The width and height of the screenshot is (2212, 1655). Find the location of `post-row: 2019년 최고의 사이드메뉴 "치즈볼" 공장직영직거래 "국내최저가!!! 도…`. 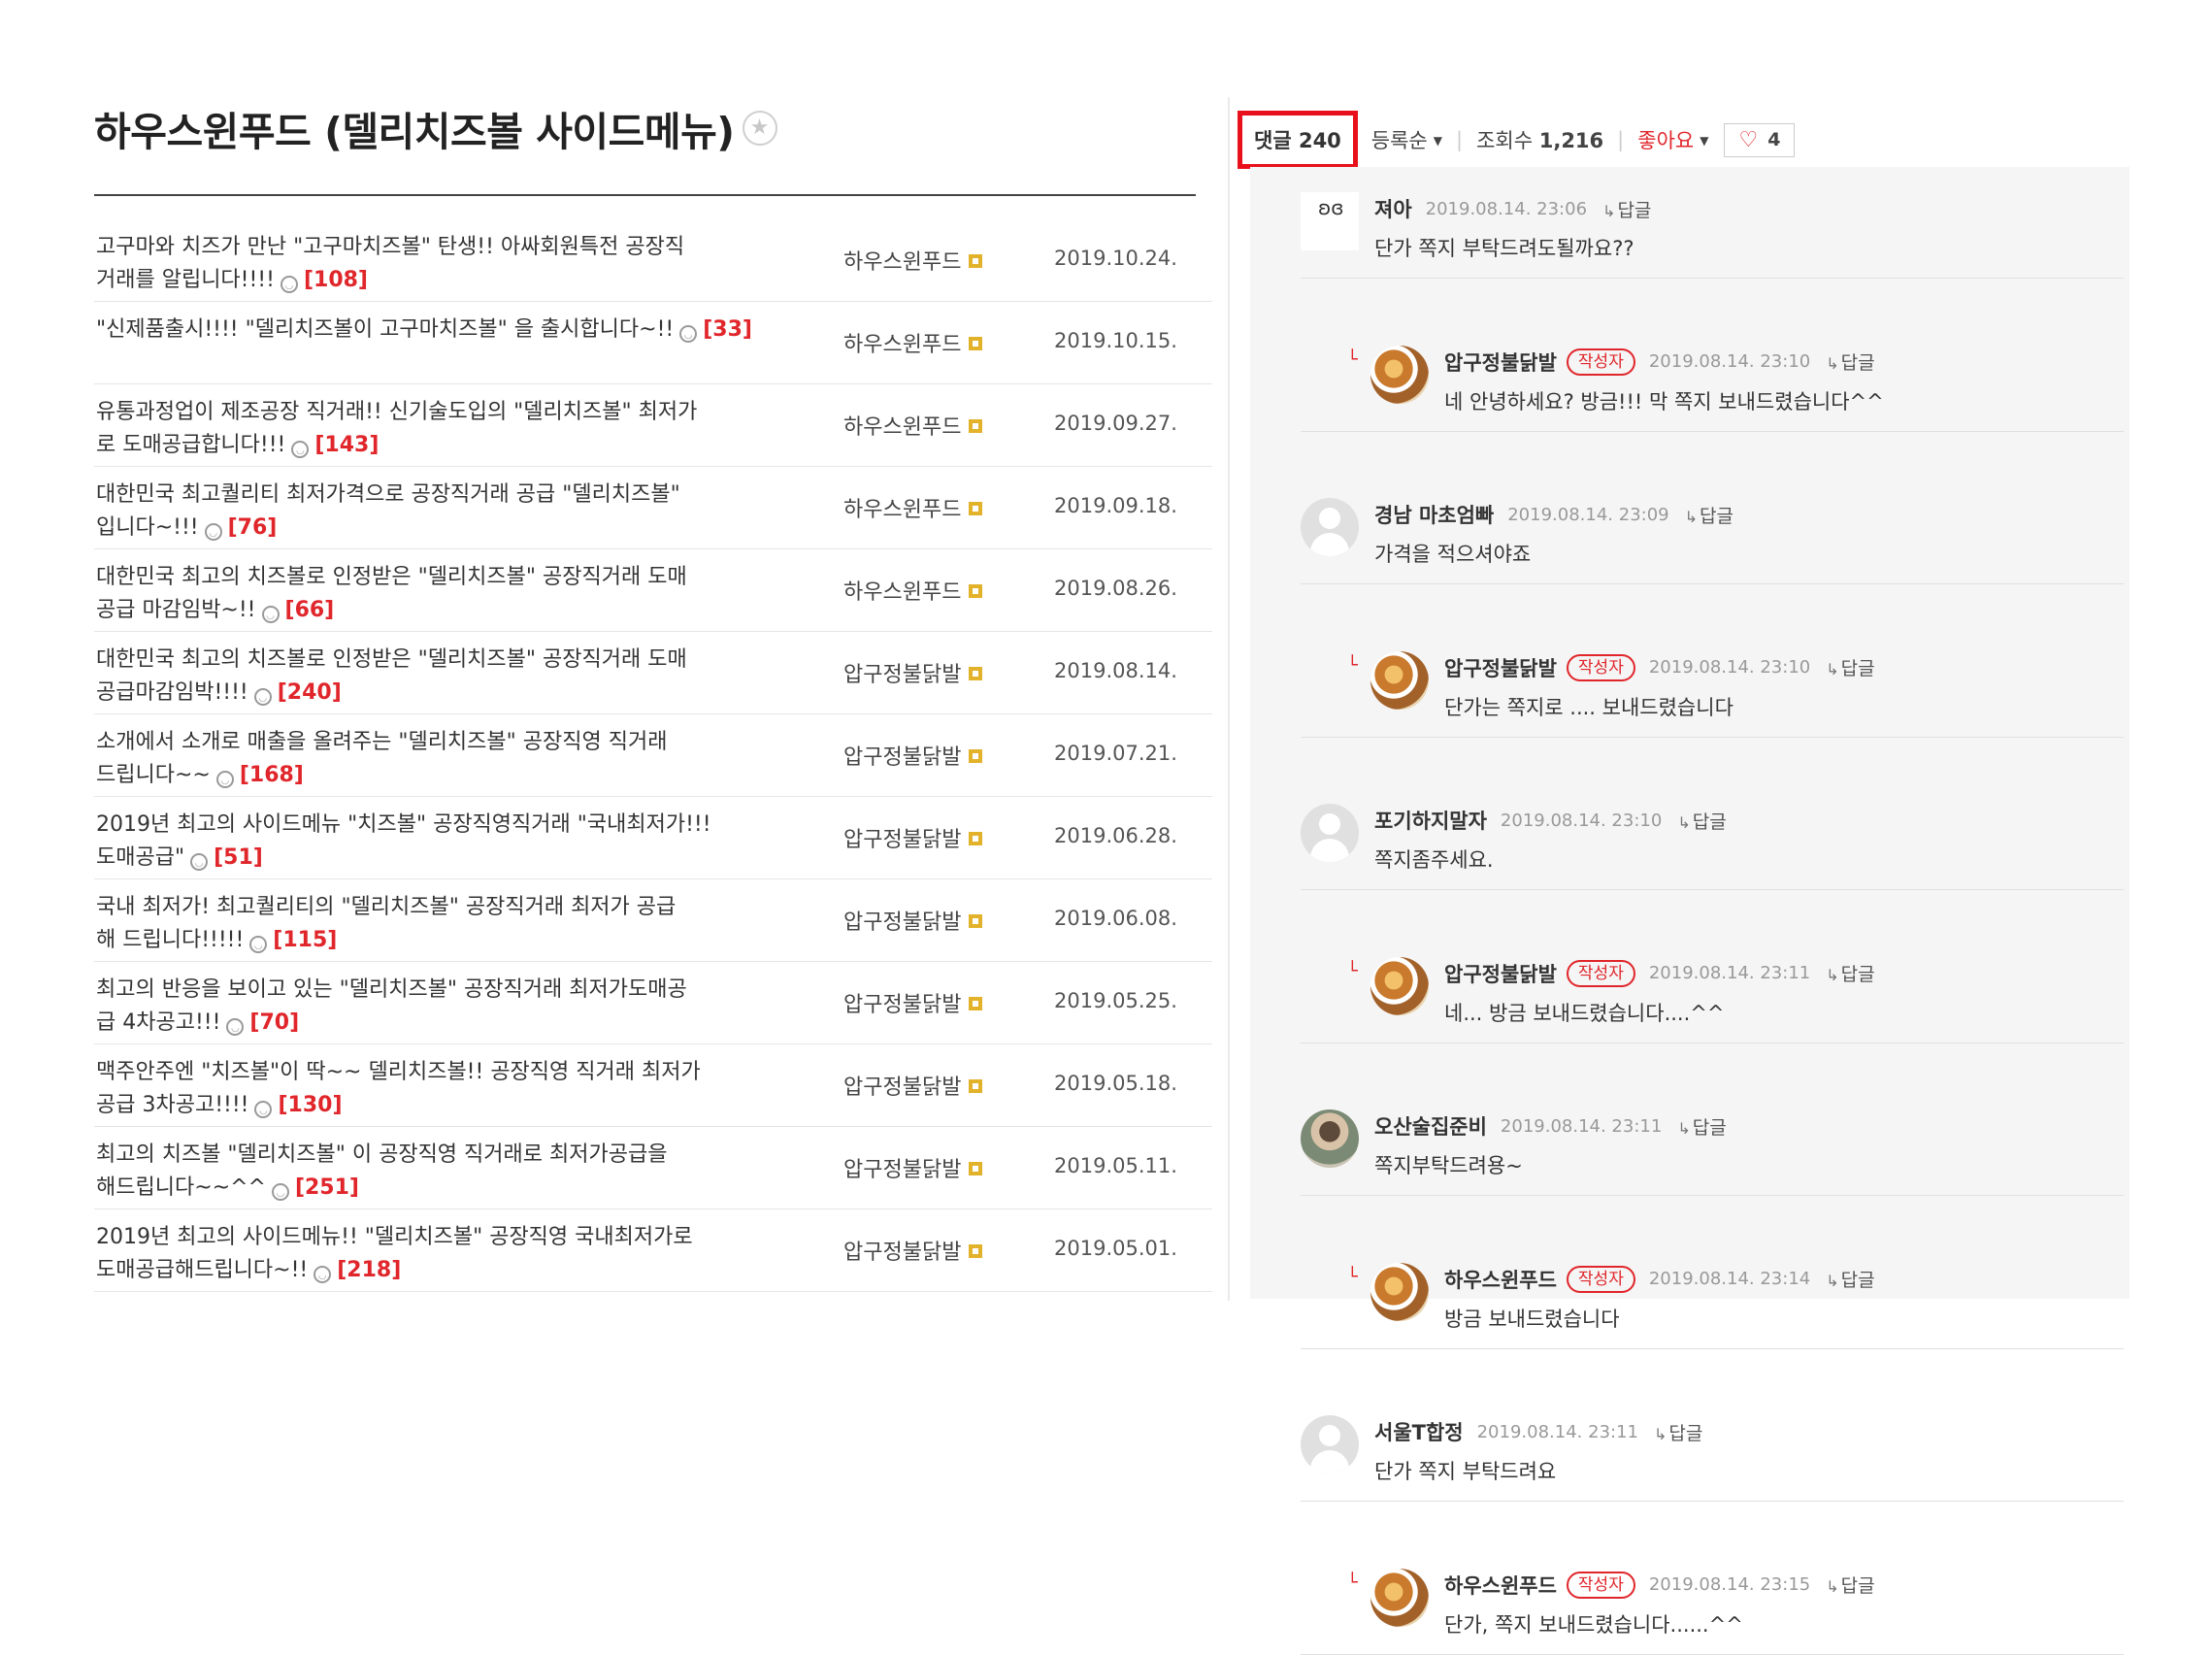

post-row: 2019년 최고의 사이드메뉴 "치즈볼" 공장직영직거래 "국내최저가!!! 도… is located at coordinates (653, 838).